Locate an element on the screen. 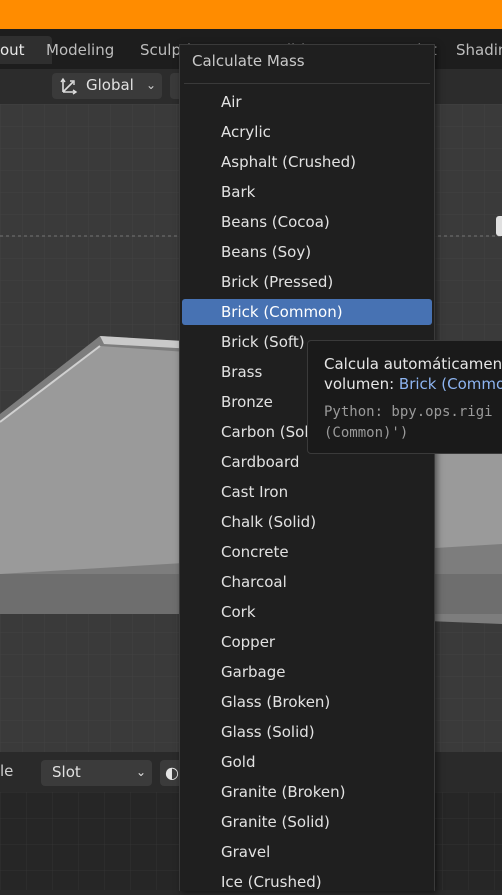 Image resolution: width=502 pixels, height=895 pixels. menu-item: Beans (Cocoa) is located at coordinates (307, 222).